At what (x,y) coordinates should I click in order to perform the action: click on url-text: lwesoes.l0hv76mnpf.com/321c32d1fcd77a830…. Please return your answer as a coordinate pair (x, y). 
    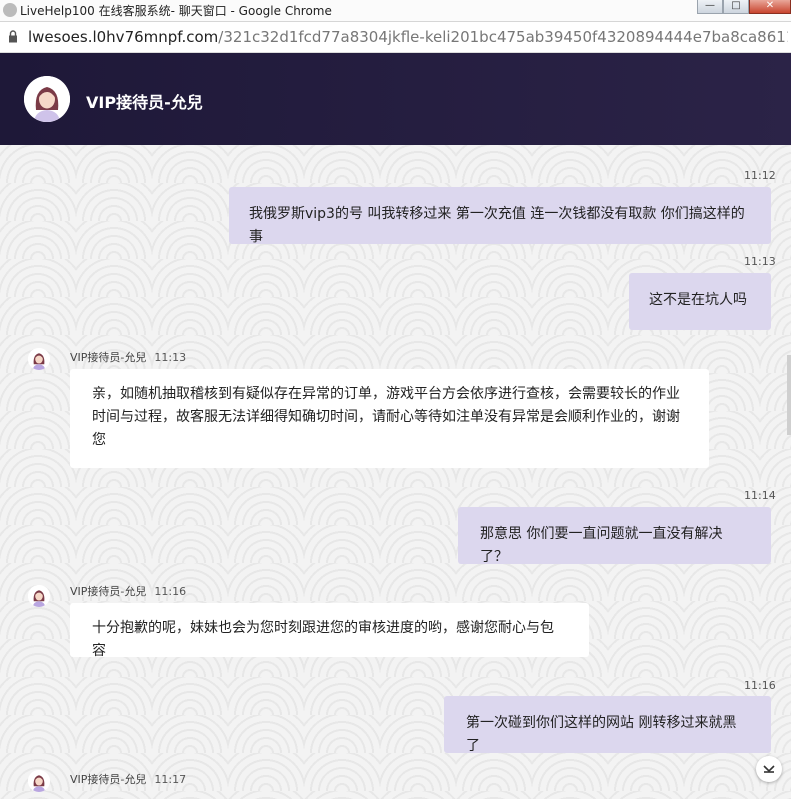
    Looking at the image, I should click on (408, 37).